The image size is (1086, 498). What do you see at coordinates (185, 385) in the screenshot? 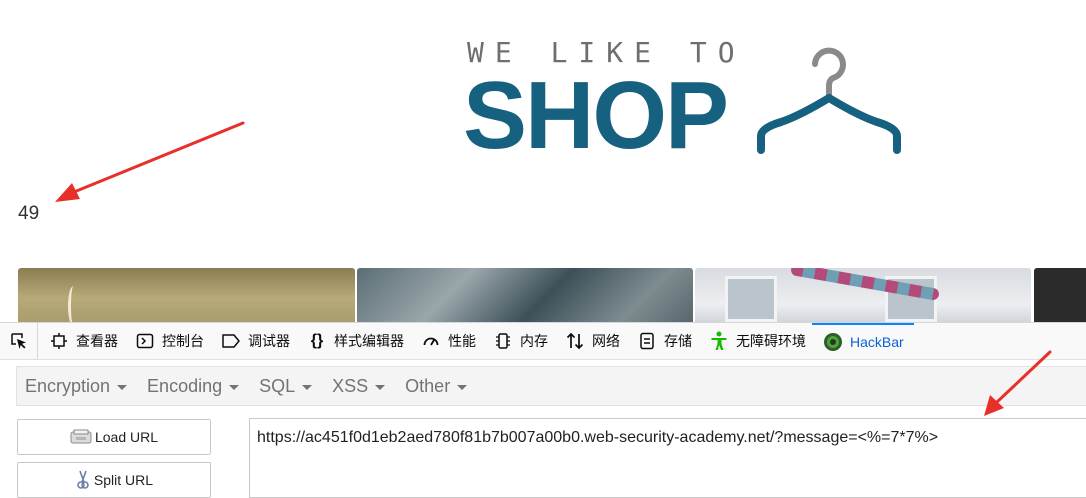
I see `menu-label: Encoding` at bounding box center [185, 385].